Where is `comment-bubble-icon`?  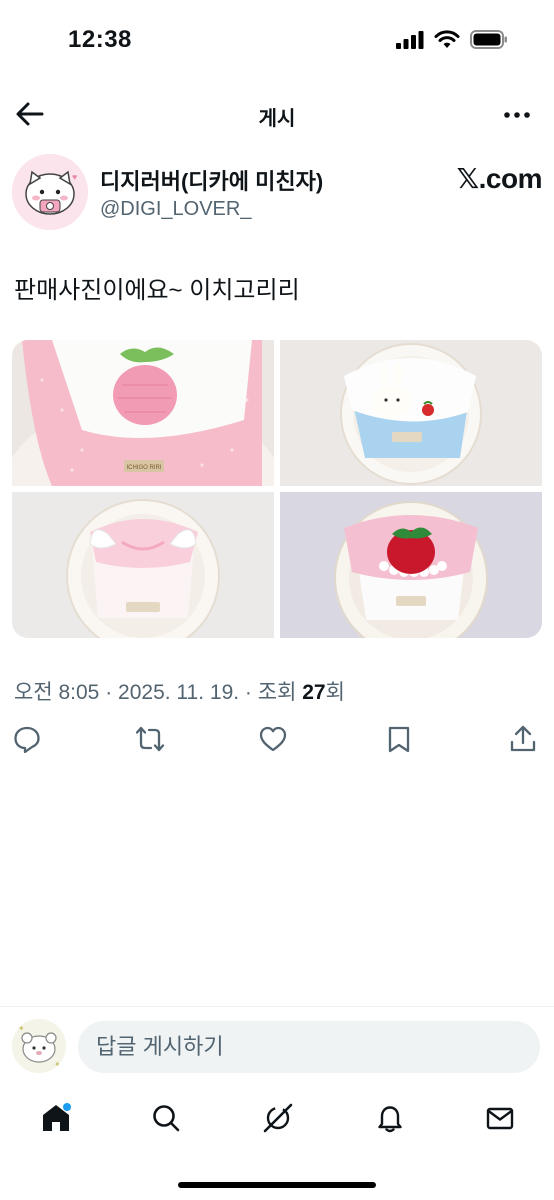 comment-bubble-icon is located at coordinates (27, 740).